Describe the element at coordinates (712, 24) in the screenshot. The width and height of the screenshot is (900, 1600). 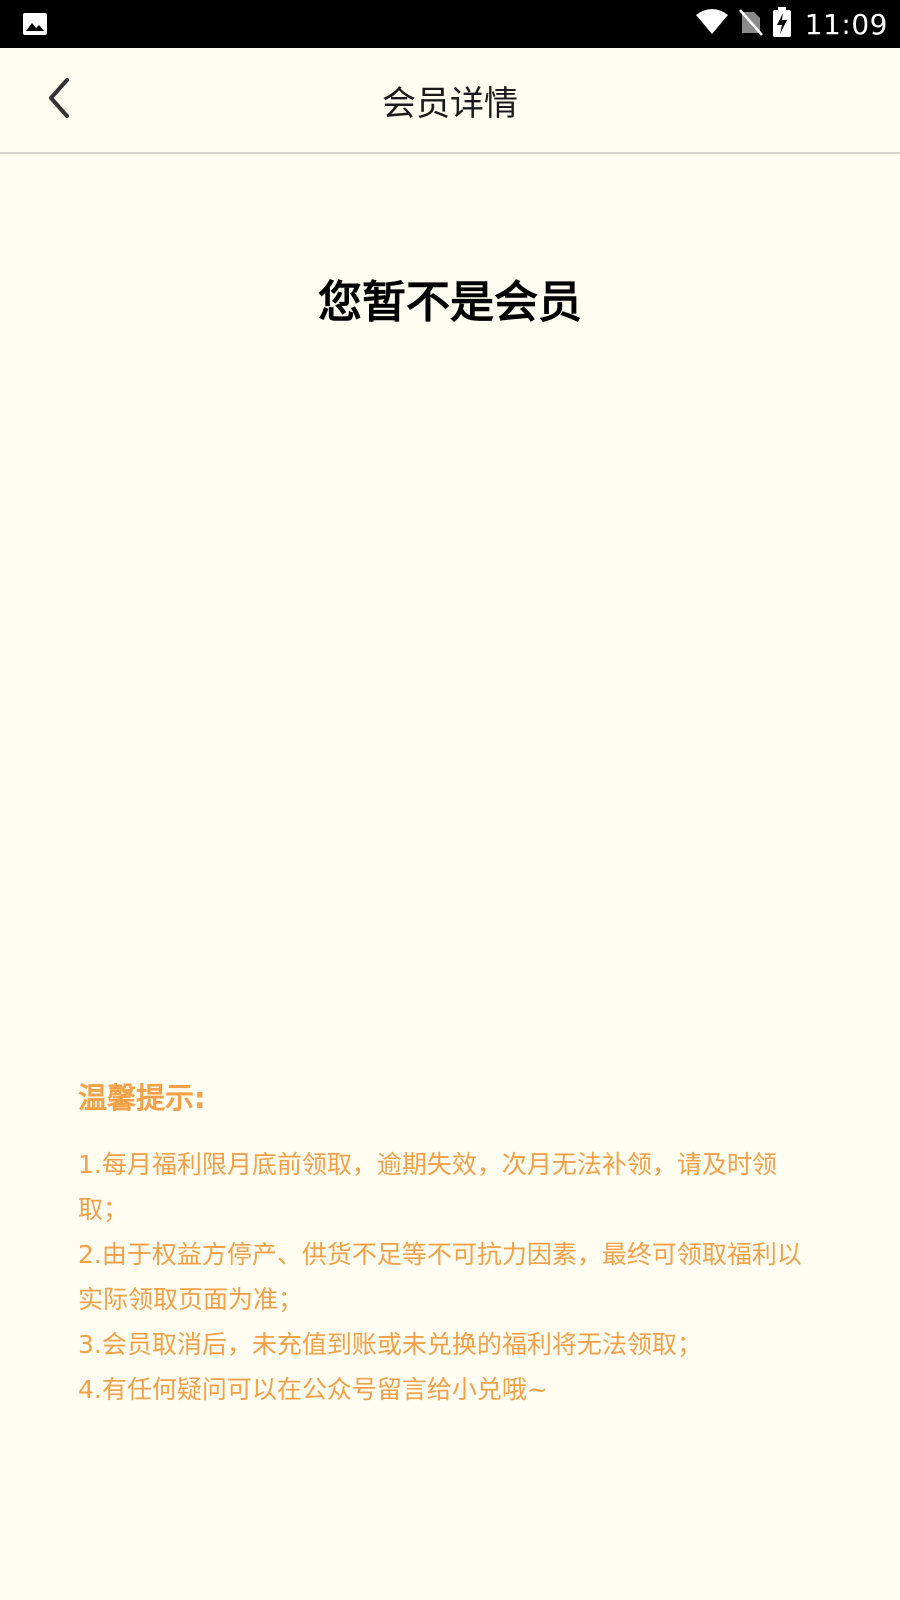
I see `wifi-icon` at that location.